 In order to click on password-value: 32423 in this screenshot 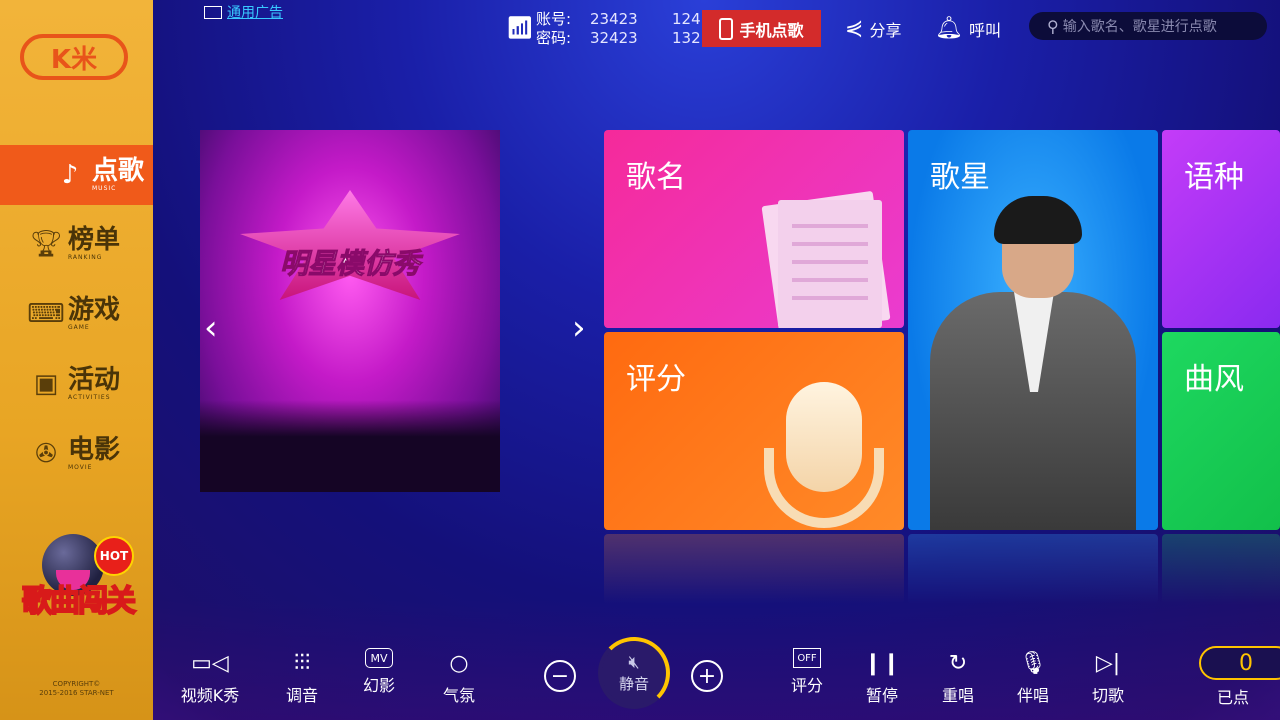, I will do `click(614, 38)`.